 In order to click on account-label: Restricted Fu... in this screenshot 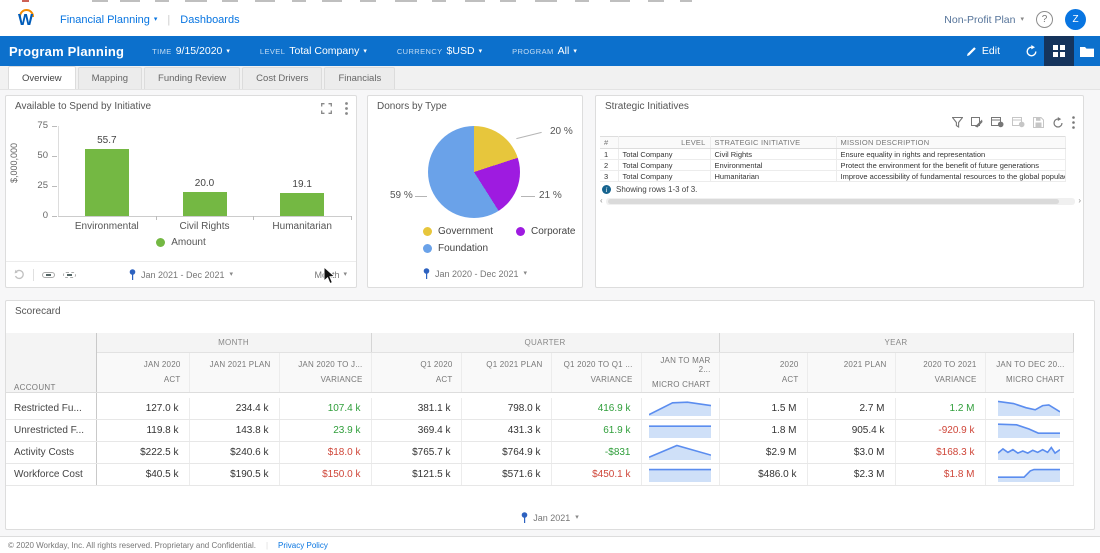, I will do `click(51, 409)`.